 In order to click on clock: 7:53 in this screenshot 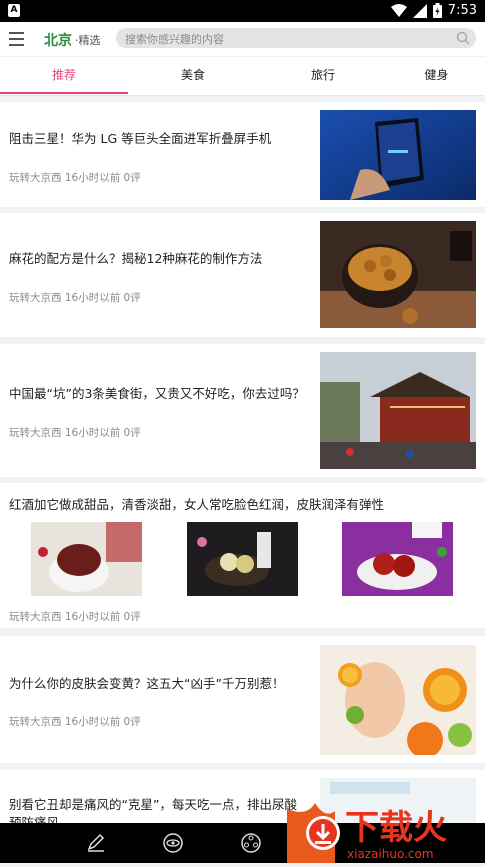, I will do `click(462, 10)`.